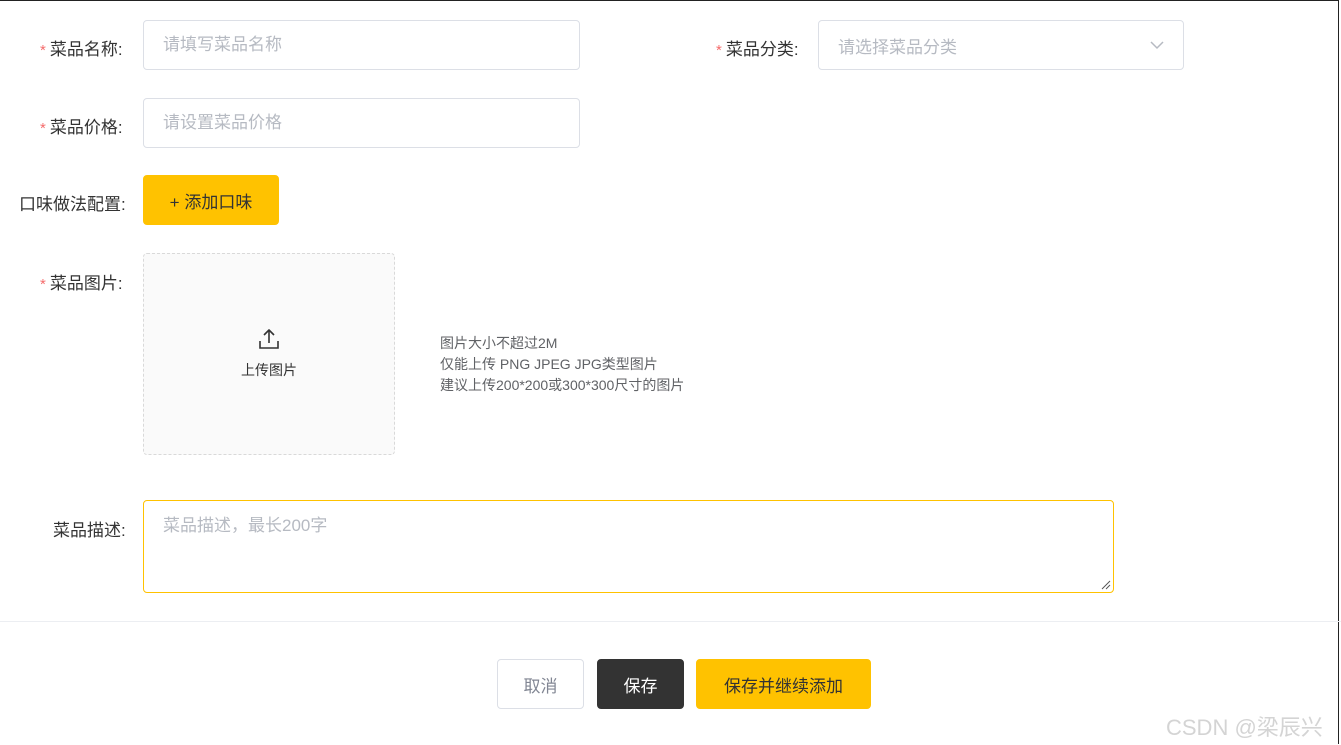 Image resolution: width=1341 pixels, height=745 pixels. What do you see at coordinates (89, 530) in the screenshot?
I see `dish-description-label: 菜品描述:` at bounding box center [89, 530].